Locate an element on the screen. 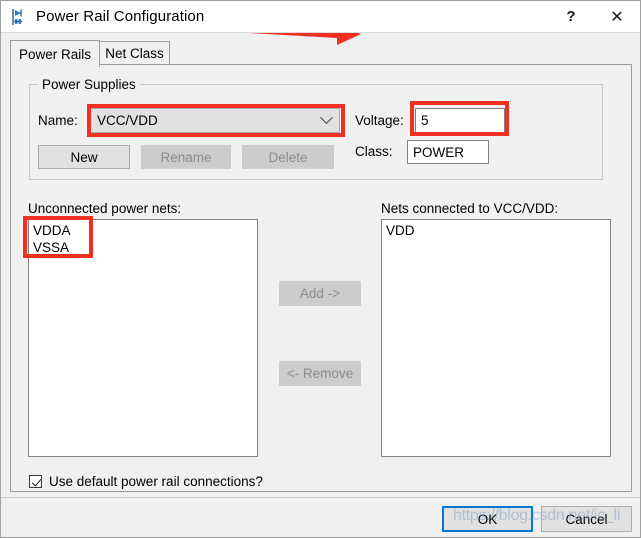 This screenshot has width=641, height=538. new-button: New is located at coordinates (84, 157).